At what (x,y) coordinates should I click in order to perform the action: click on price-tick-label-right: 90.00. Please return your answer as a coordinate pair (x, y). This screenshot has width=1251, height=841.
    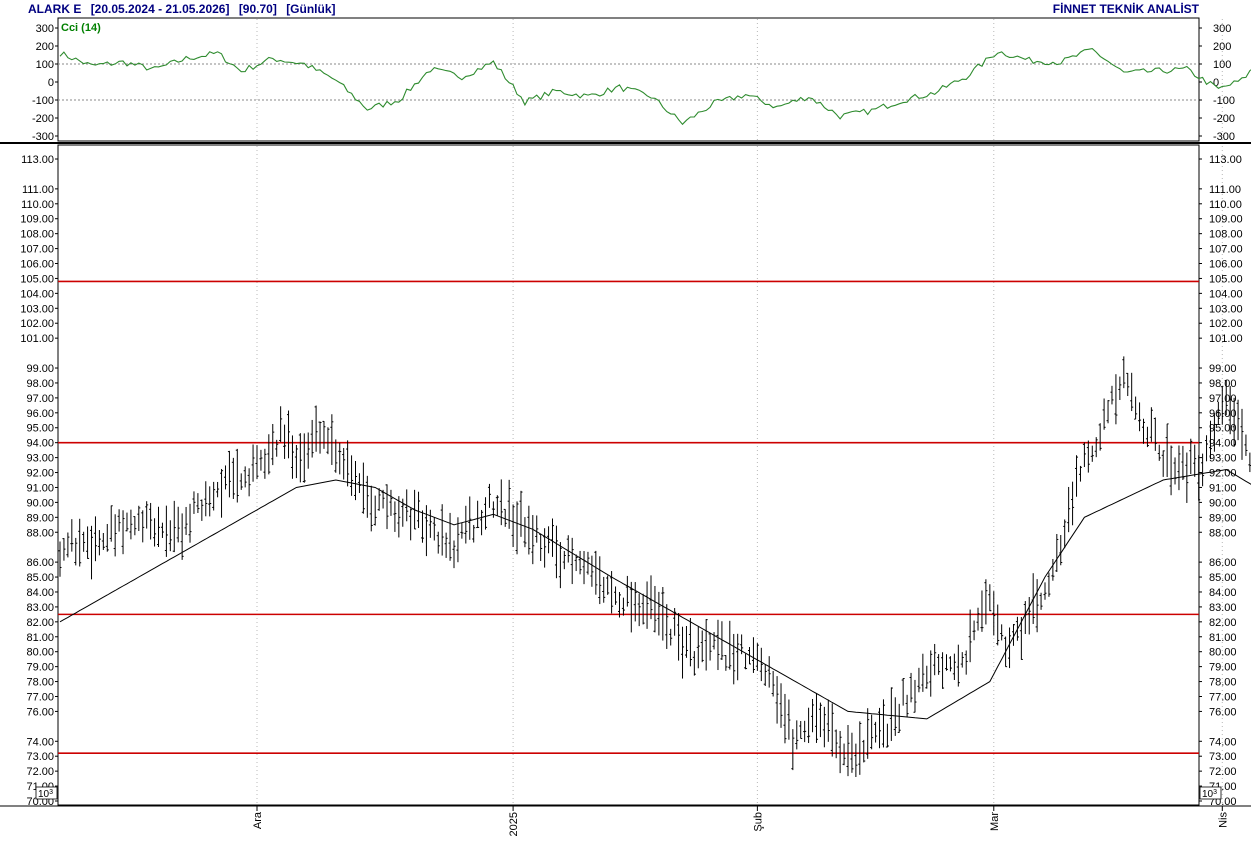
    Looking at the image, I should click on (1223, 503).